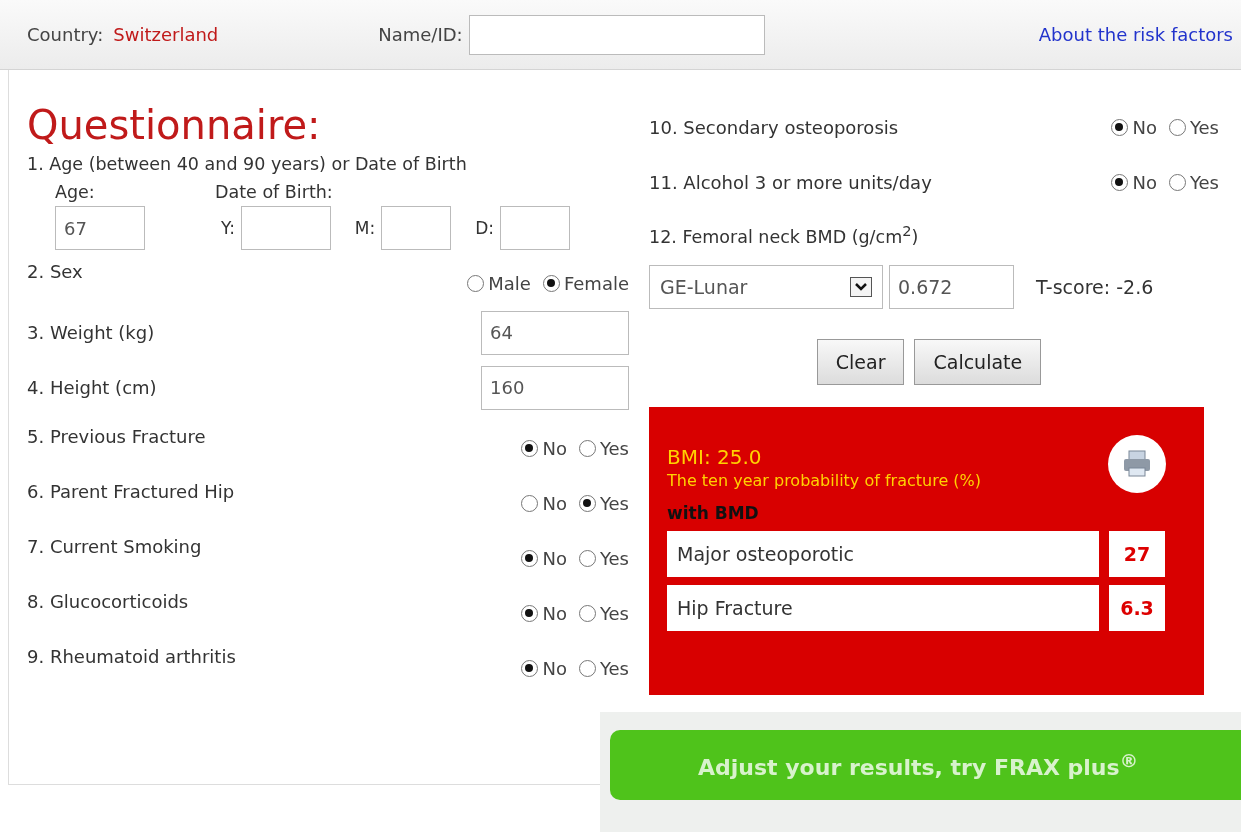  What do you see at coordinates (1095, 286) in the screenshot?
I see `t-score: T-score: -2.6` at bounding box center [1095, 286].